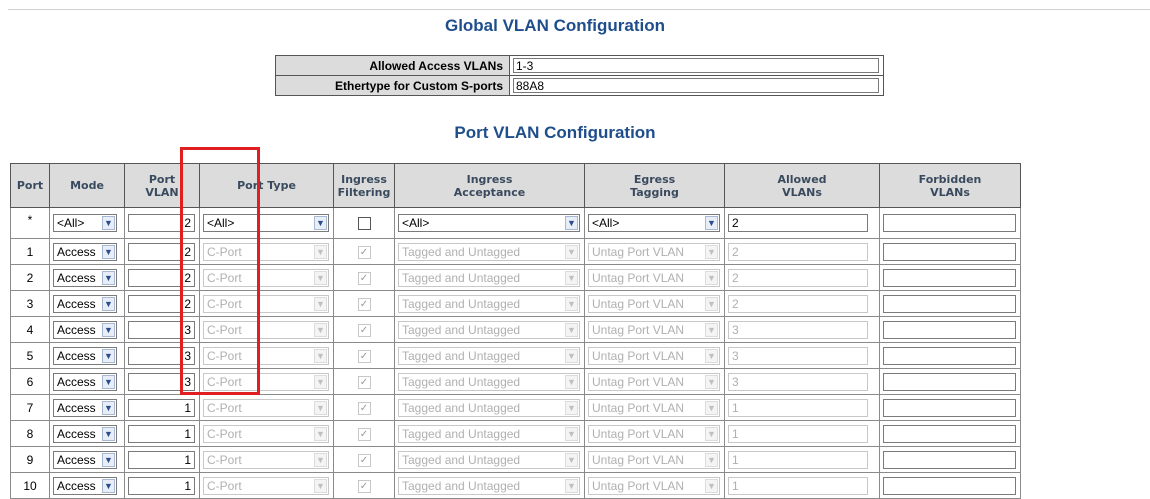 This screenshot has height=499, width=1150. I want to click on col-header-ingress-filtering: Ingress Filtering, so click(364, 185).